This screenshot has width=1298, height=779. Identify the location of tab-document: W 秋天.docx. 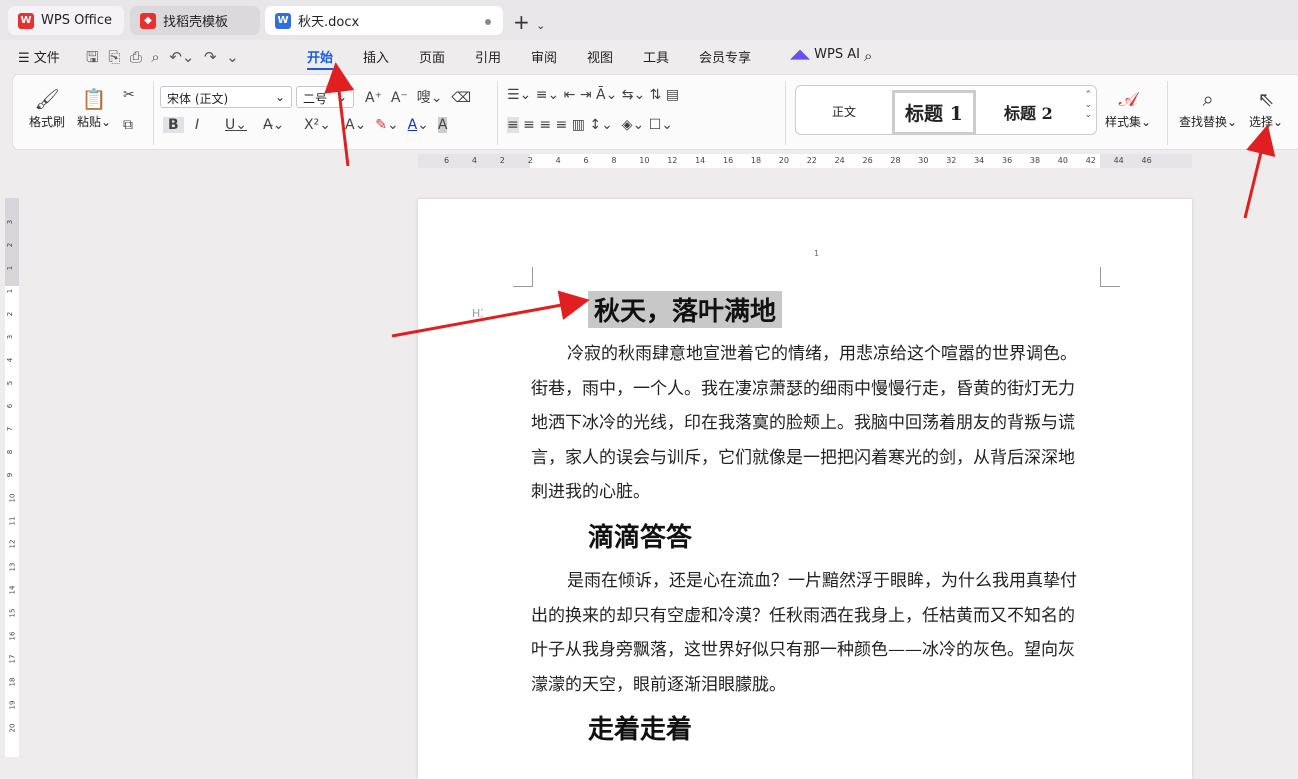
(384, 20).